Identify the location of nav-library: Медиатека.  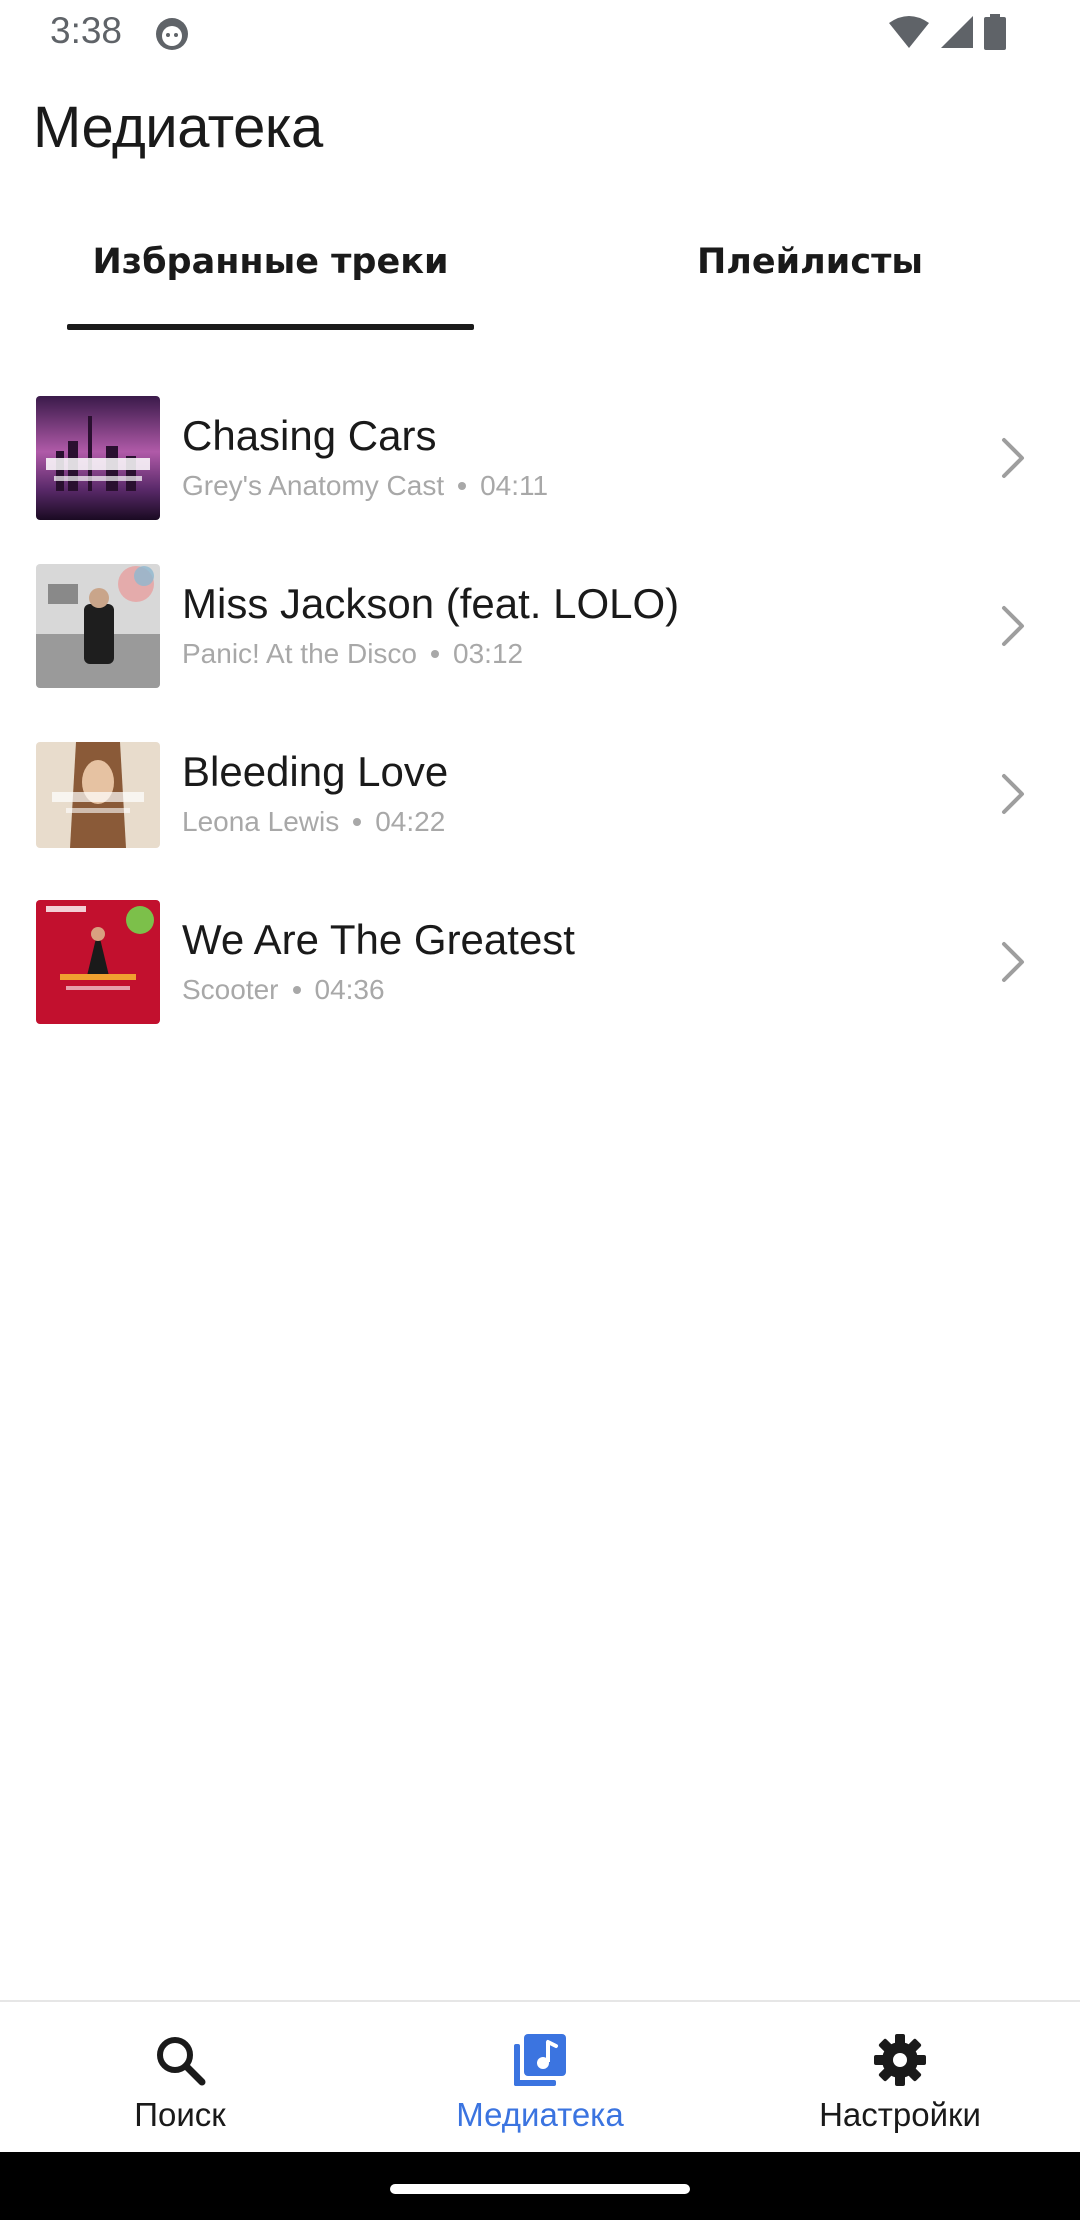
(540, 2078).